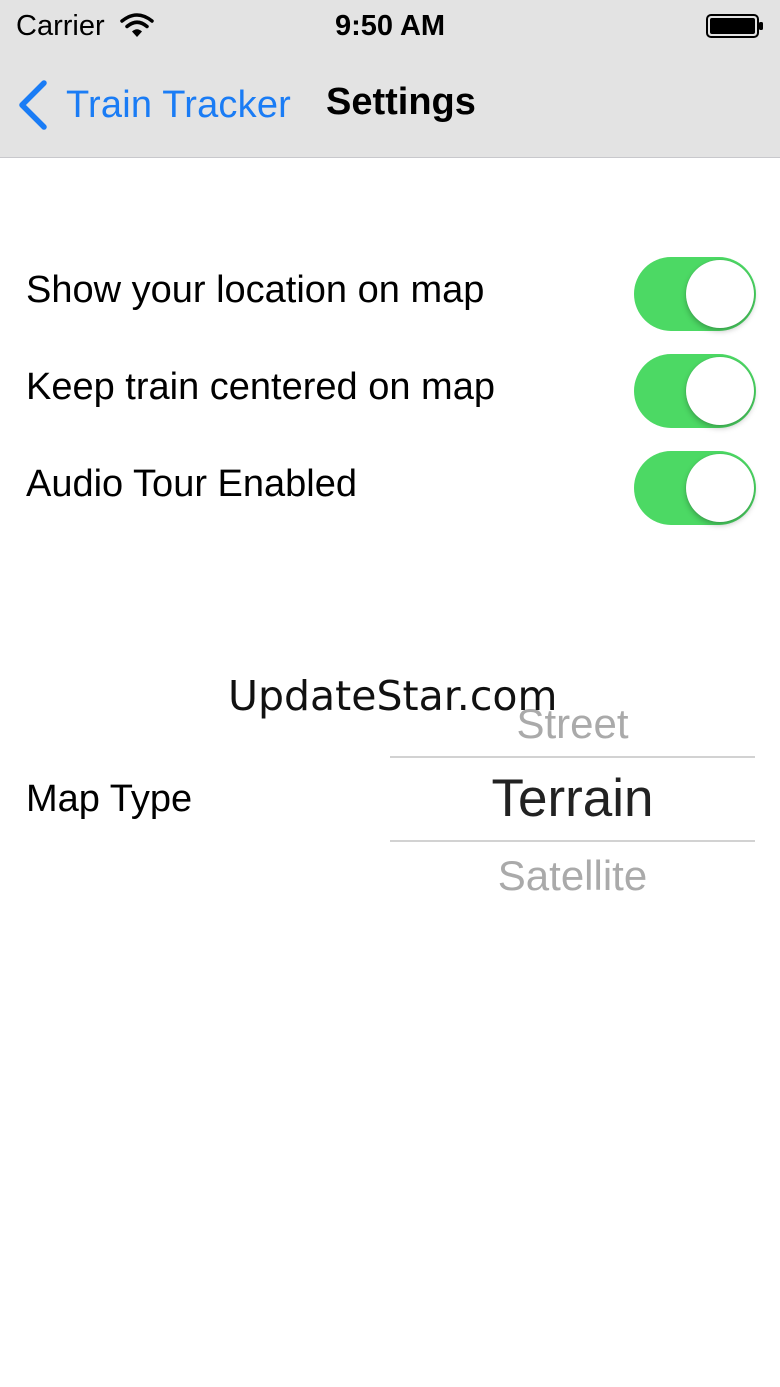  I want to click on setting-label: Audio Tour Enabled, so click(191, 484).